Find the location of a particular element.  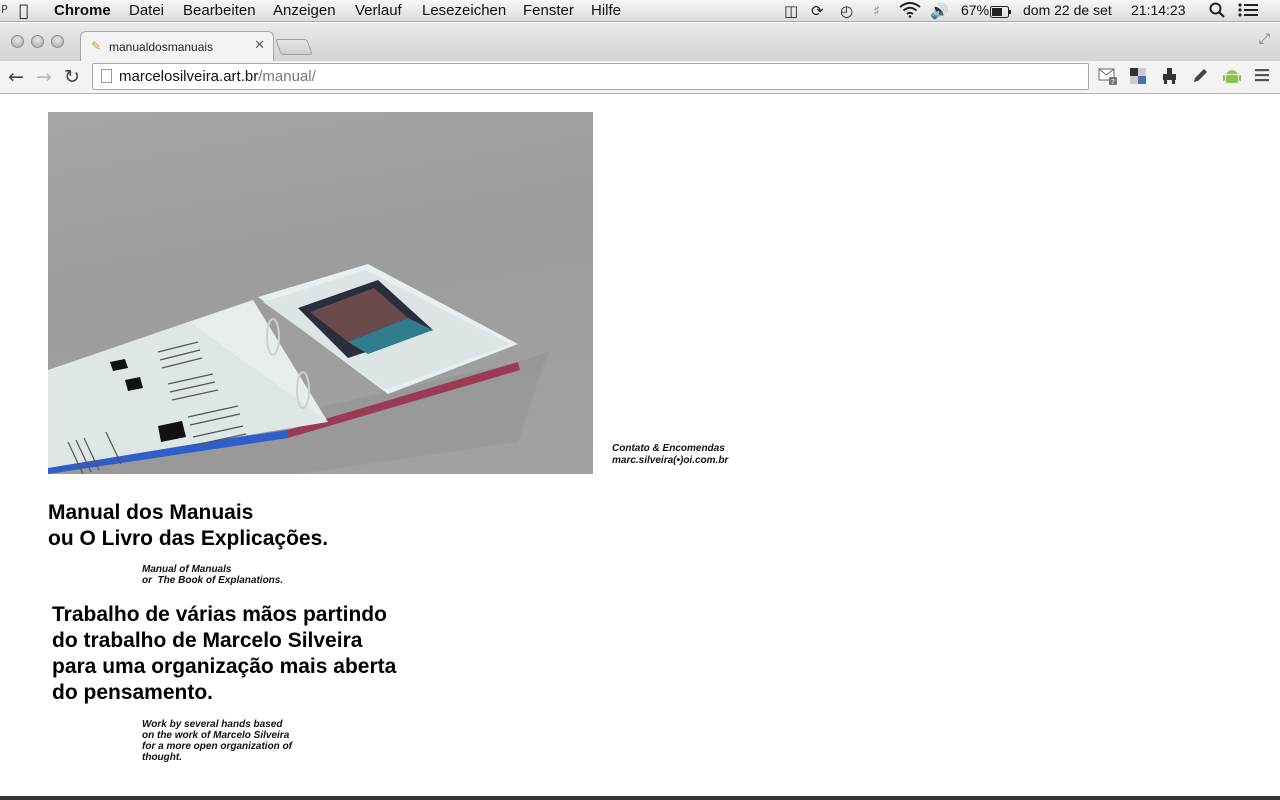

menubar-date: dom 22 de set is located at coordinates (1067, 10).